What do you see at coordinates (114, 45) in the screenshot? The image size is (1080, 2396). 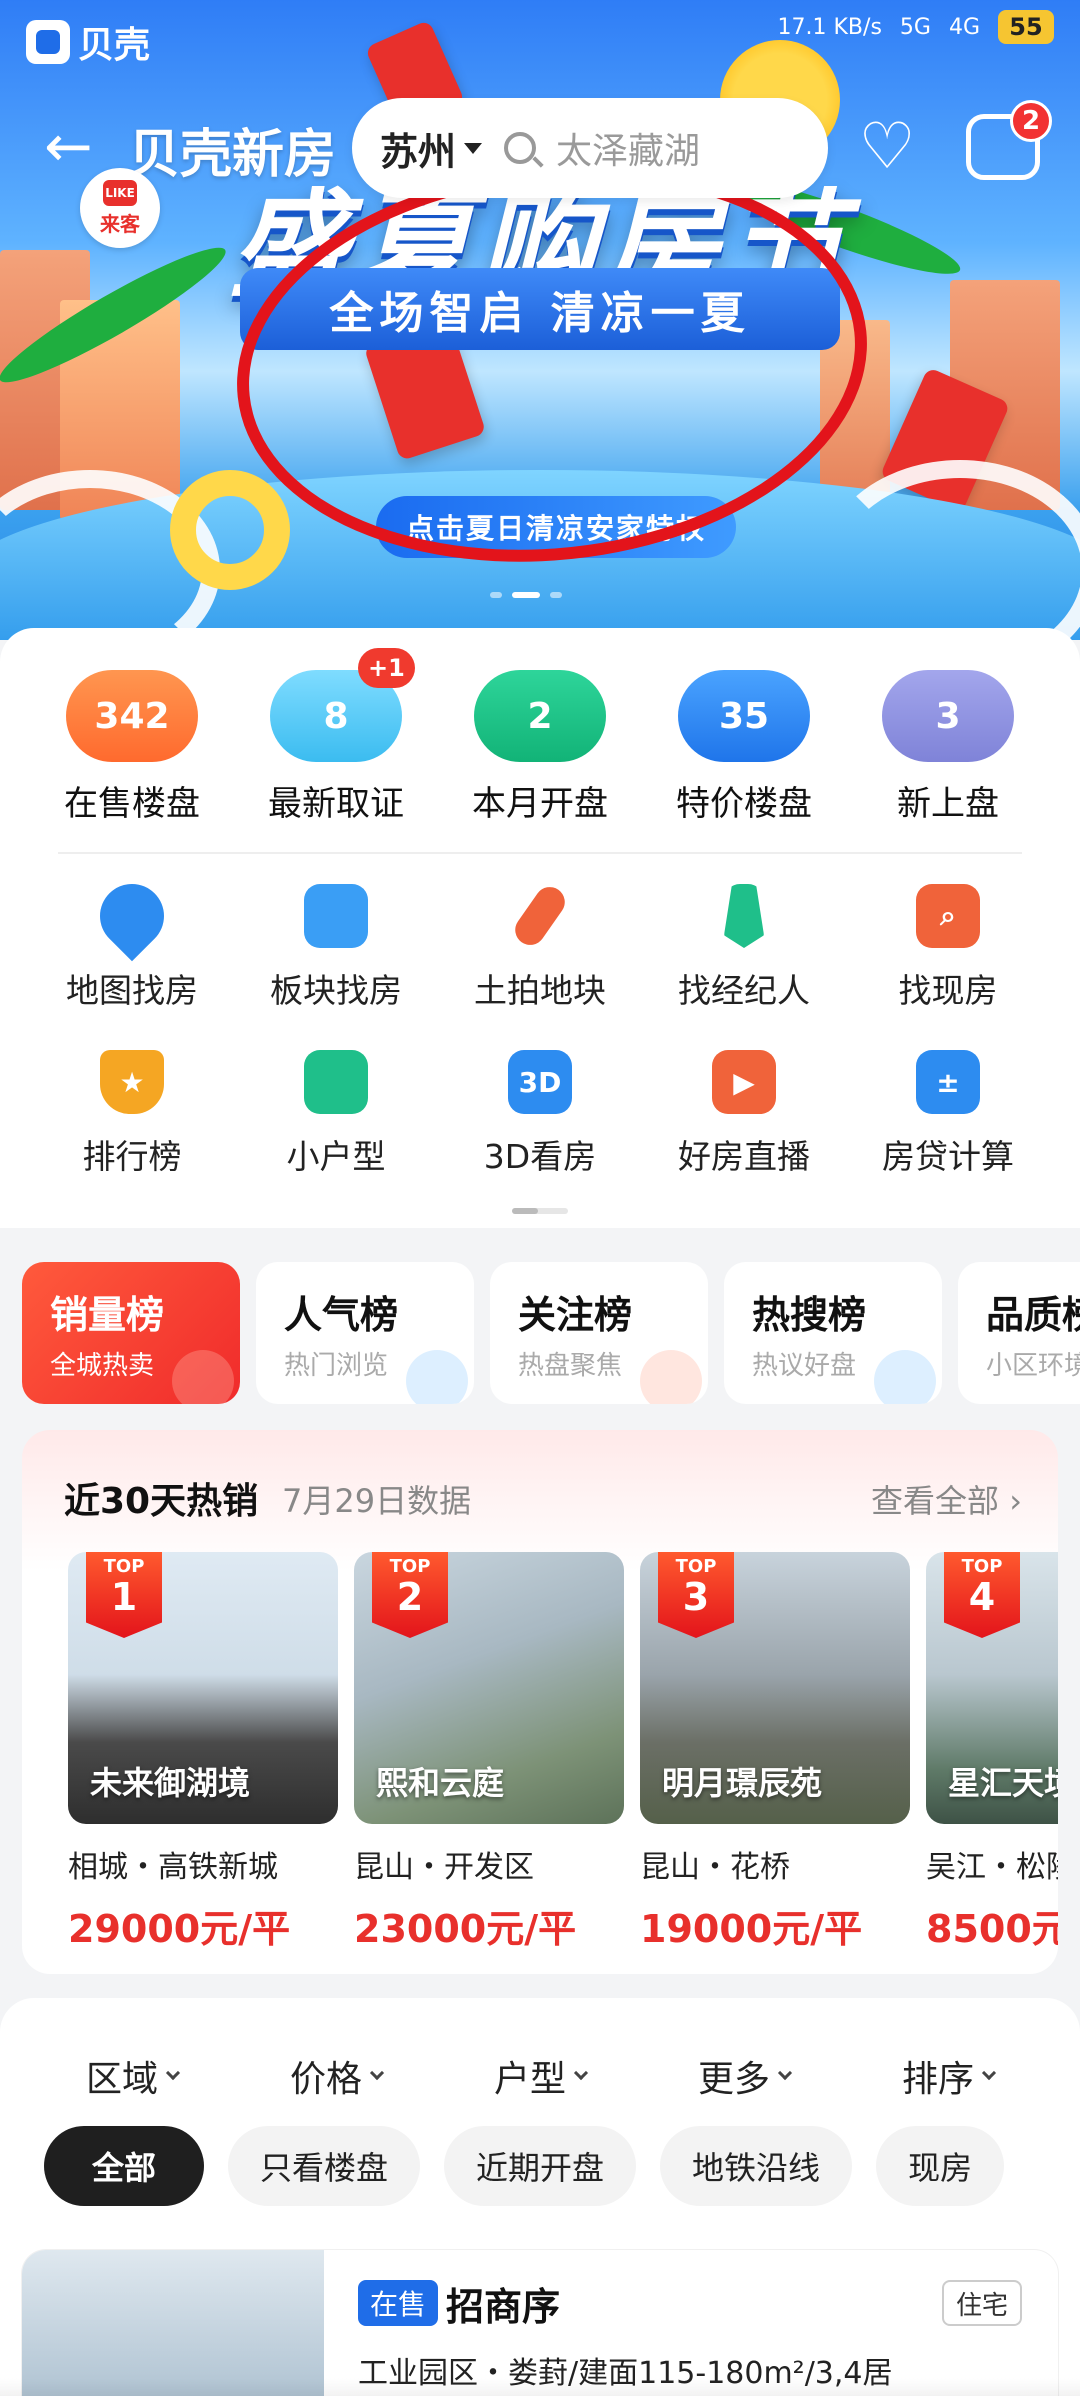 I see `logo-text: 贝壳` at bounding box center [114, 45].